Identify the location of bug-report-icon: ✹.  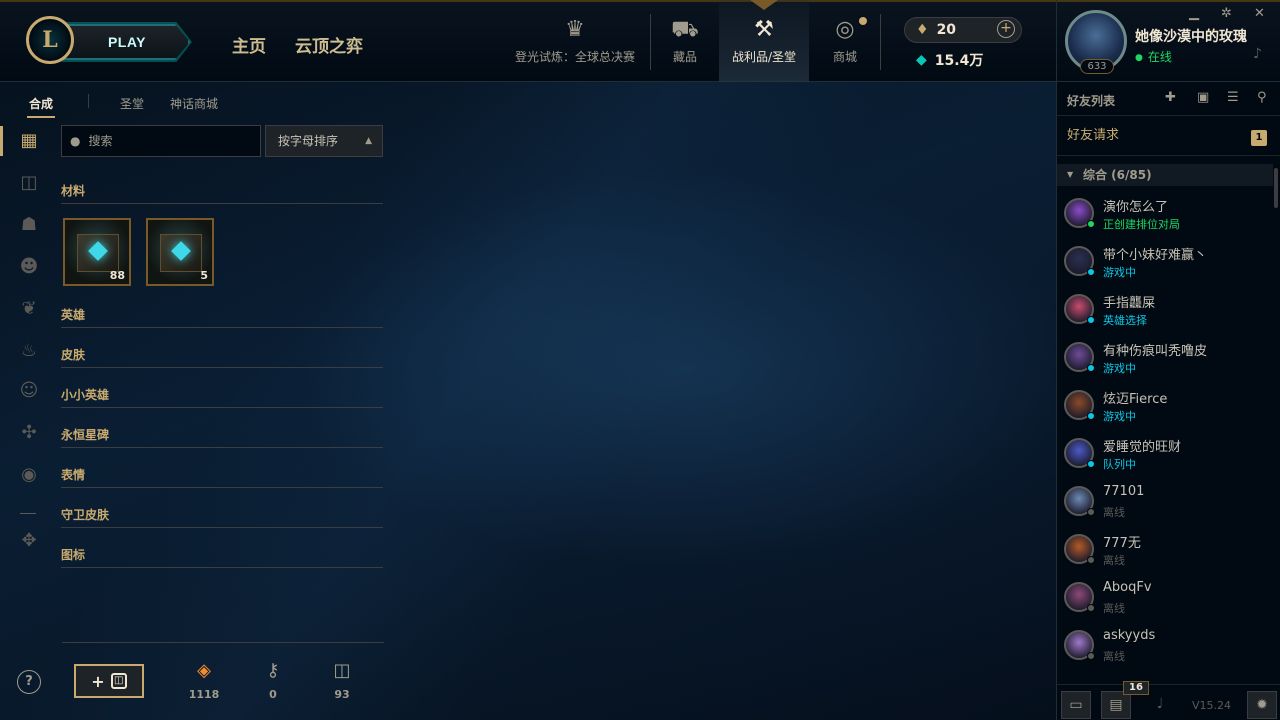
(1262, 705).